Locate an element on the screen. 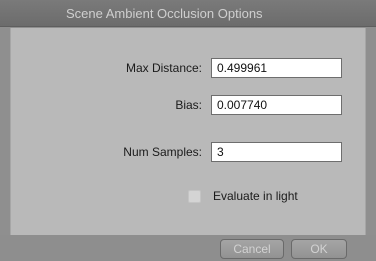 Image resolution: width=376 pixels, height=261 pixels. max-distance-input is located at coordinates (276, 68).